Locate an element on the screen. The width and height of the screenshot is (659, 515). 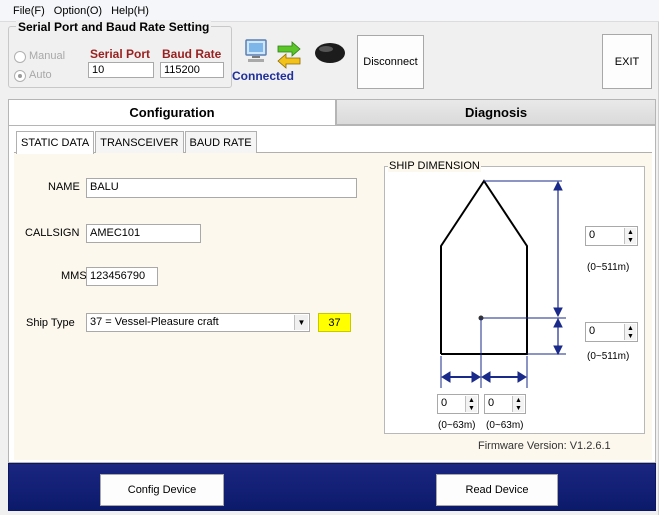
disconnect-button: Disconnect is located at coordinates (390, 62).